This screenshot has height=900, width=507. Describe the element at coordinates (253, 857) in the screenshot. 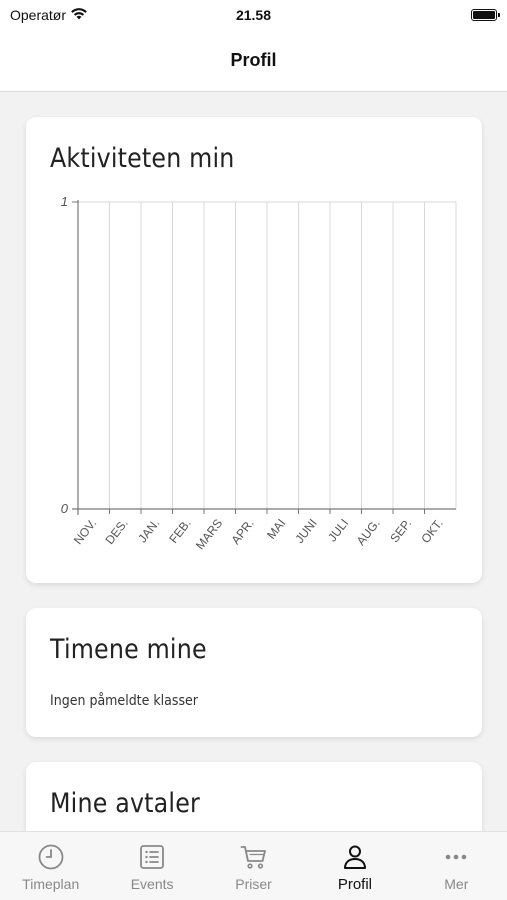

I see `cart-icon` at that location.